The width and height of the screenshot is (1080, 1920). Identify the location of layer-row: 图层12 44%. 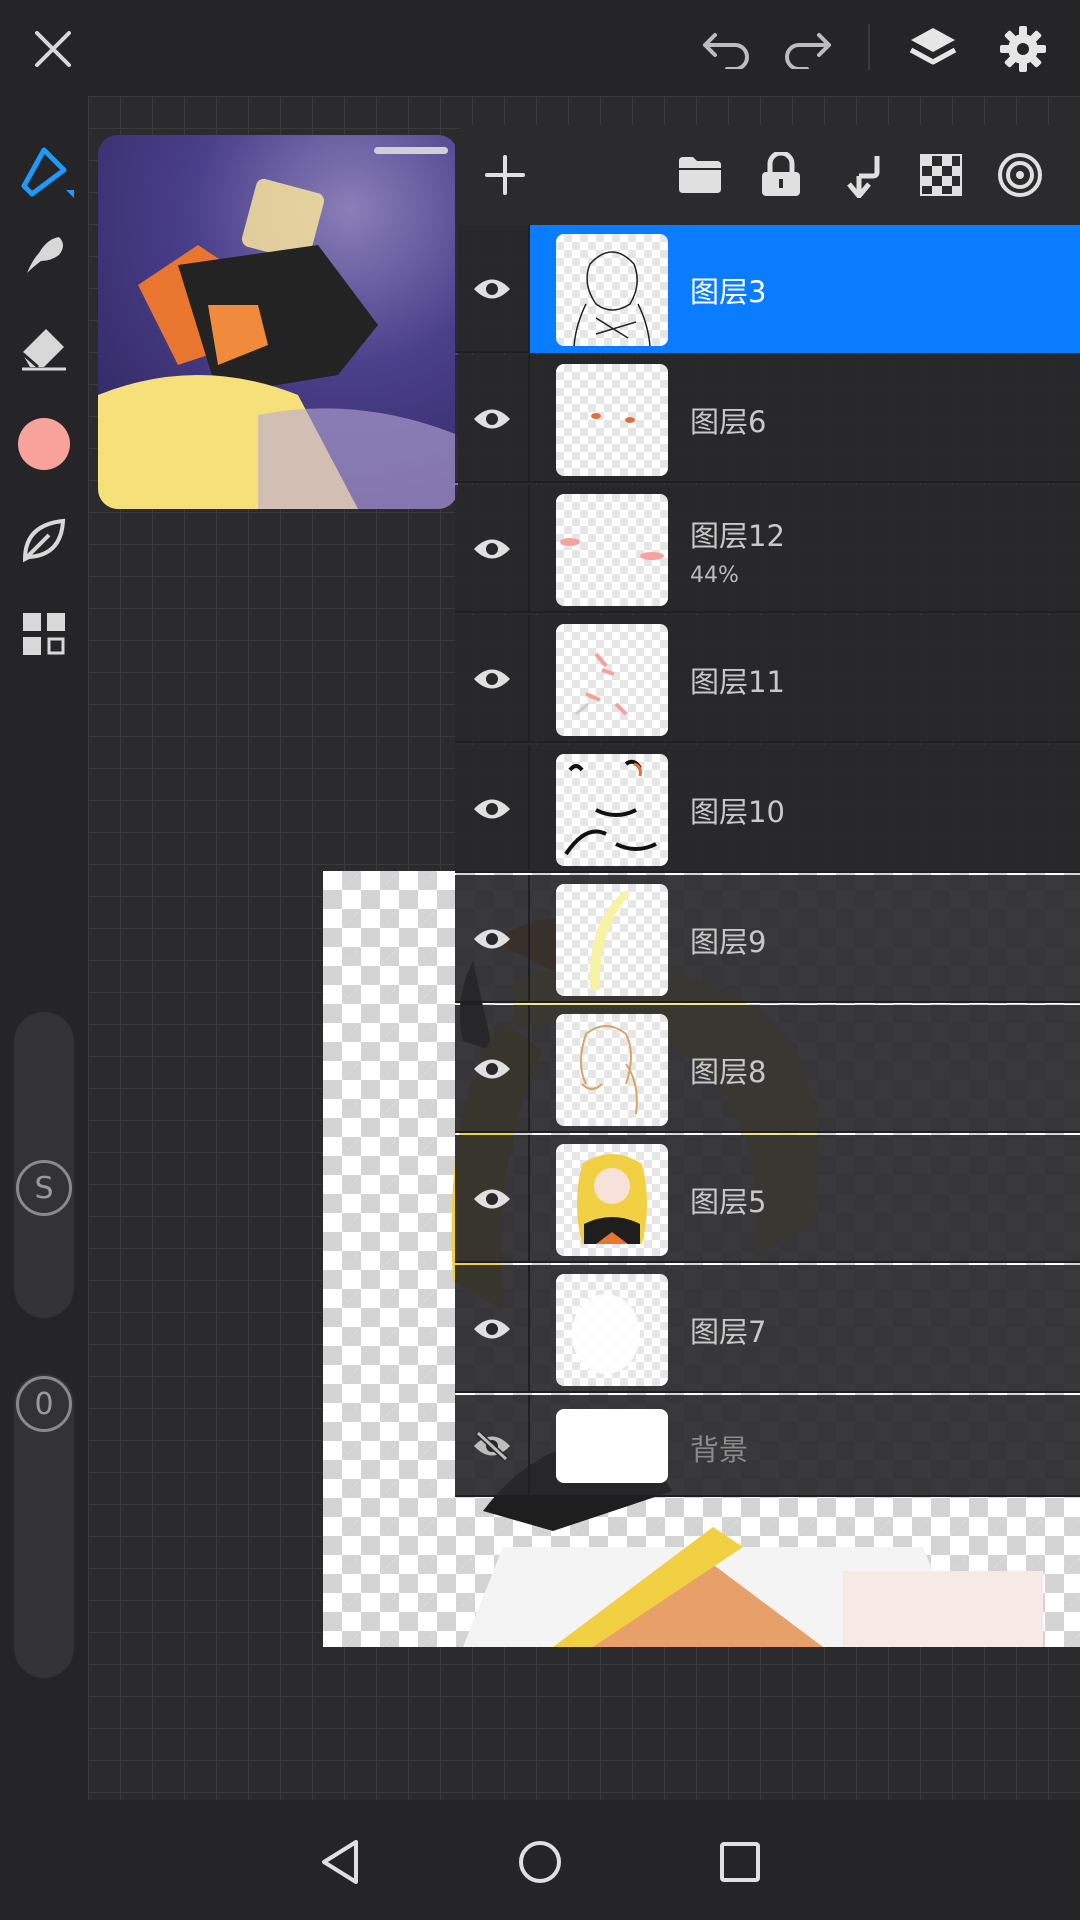
(767, 549).